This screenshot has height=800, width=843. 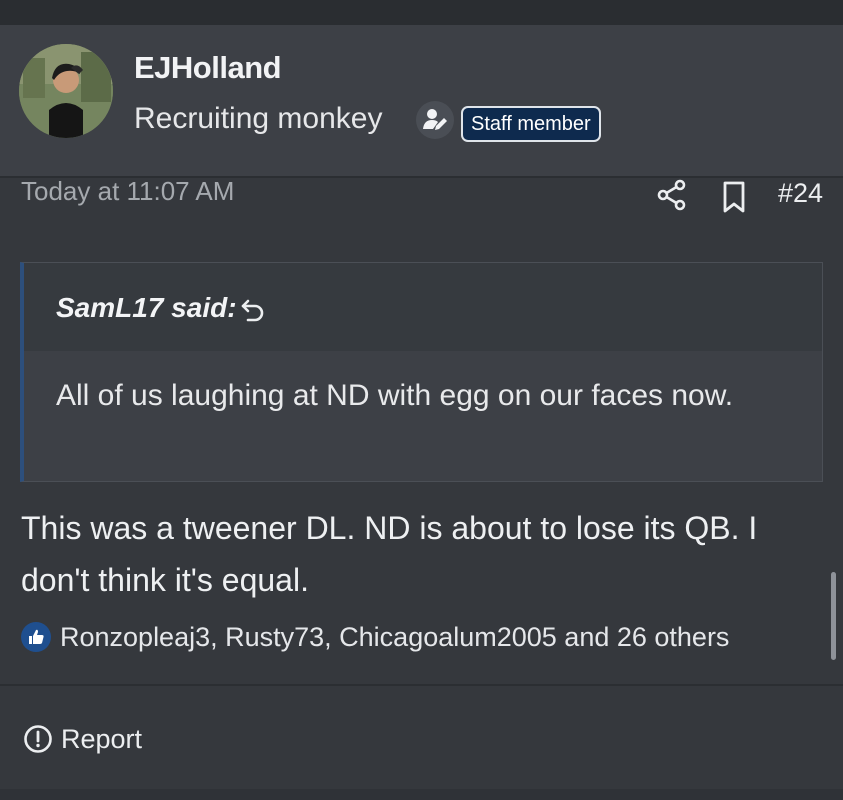 I want to click on scrollbar, so click(x=833, y=616).